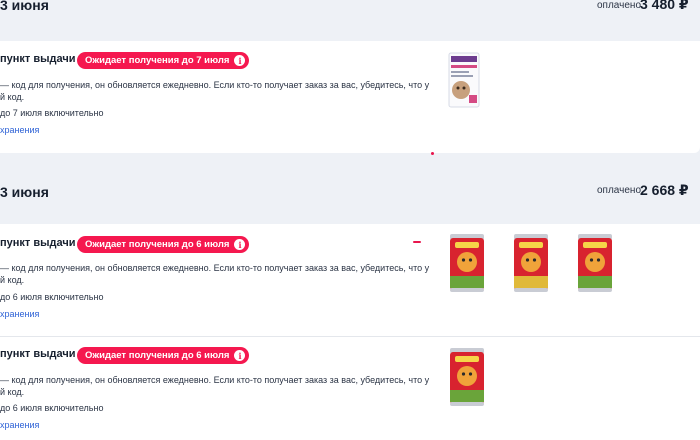 This screenshot has width=700, height=440. What do you see at coordinates (432, 153) in the screenshot?
I see `carousel-indicator` at bounding box center [432, 153].